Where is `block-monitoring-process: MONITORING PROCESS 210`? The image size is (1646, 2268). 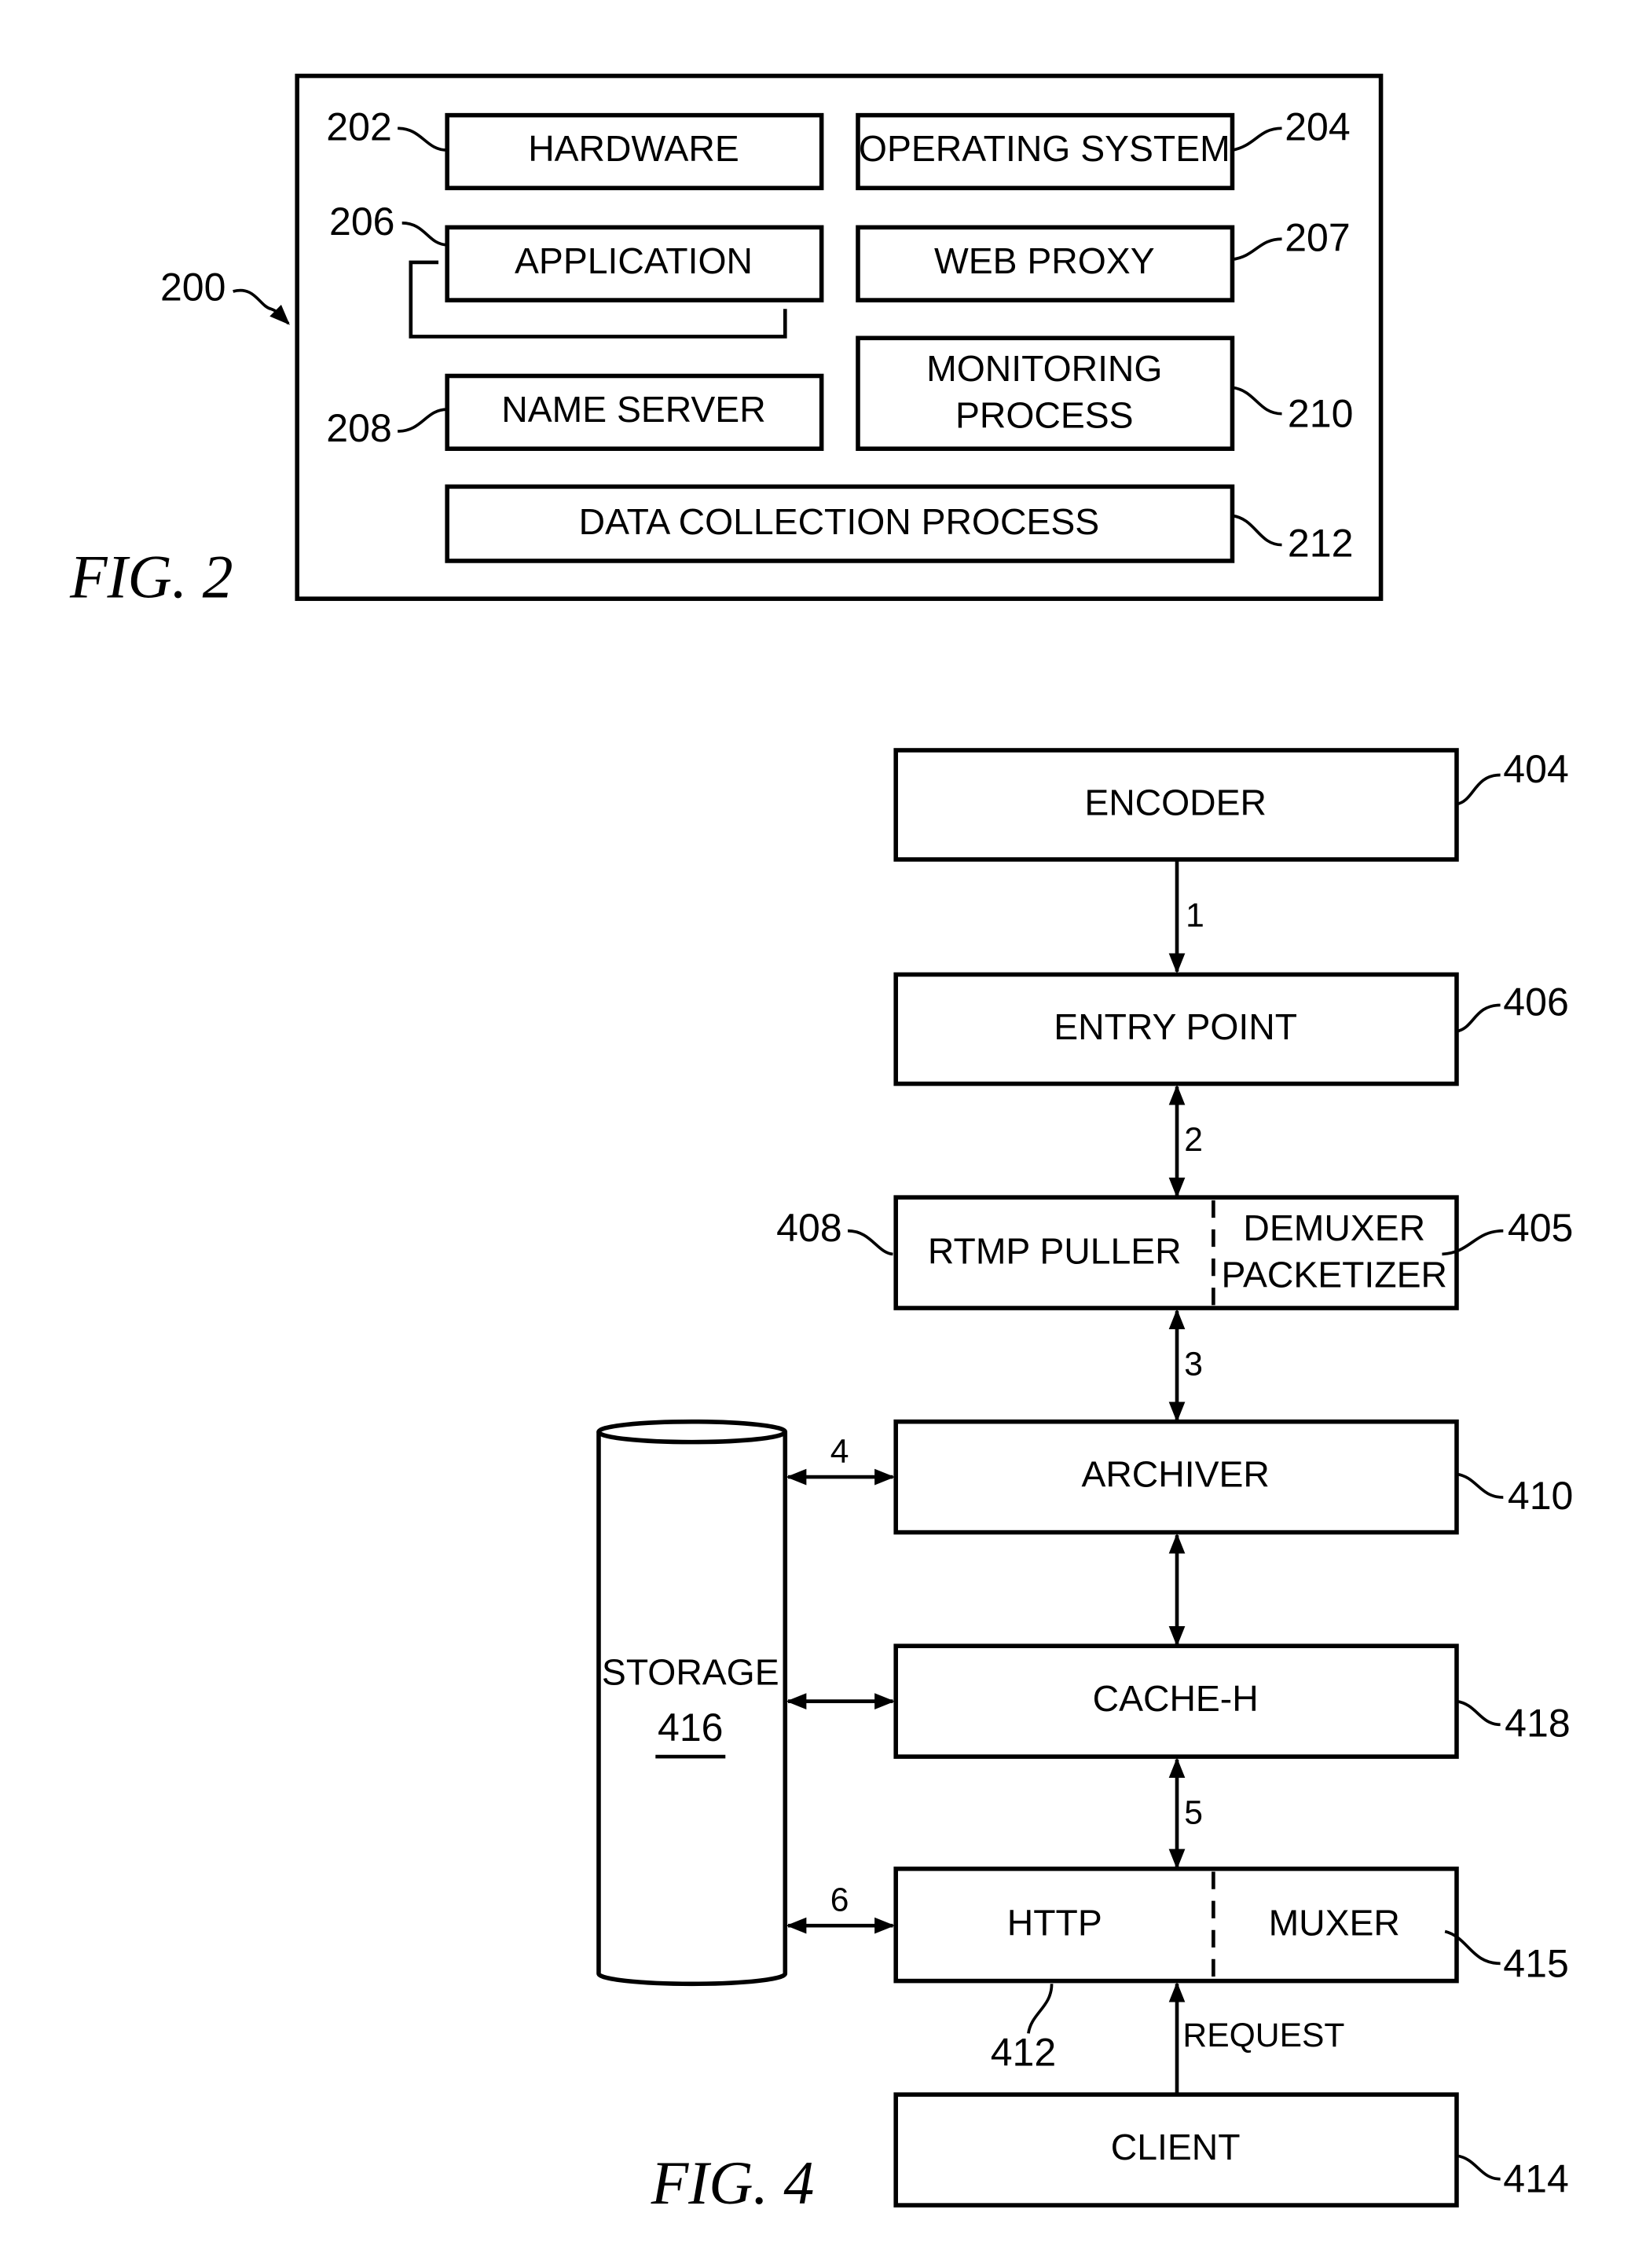
block-monitoring-process: MONITORING PROCESS 210 is located at coordinates (1105, 393).